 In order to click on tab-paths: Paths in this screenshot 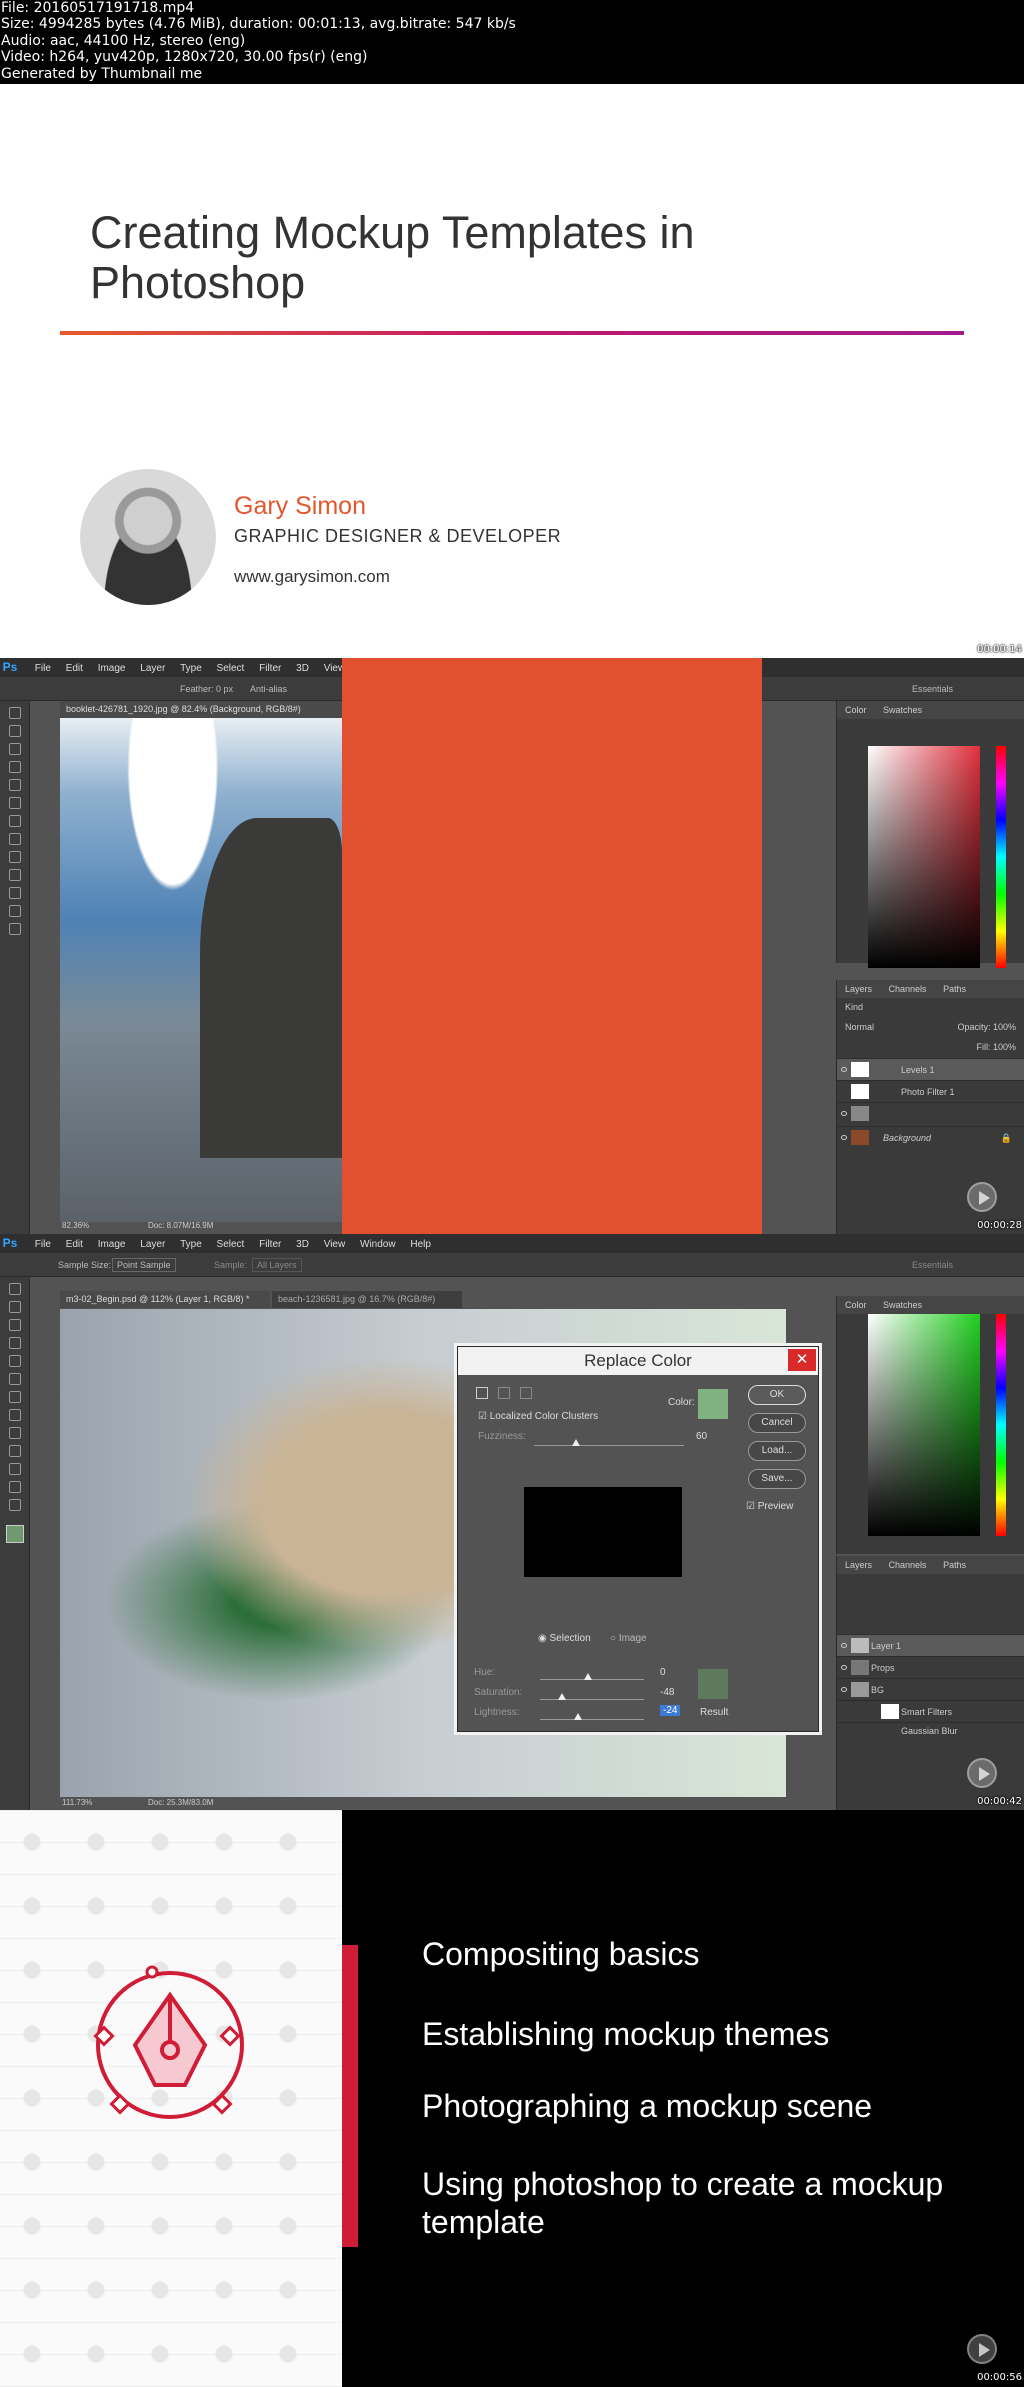, I will do `click(954, 989)`.